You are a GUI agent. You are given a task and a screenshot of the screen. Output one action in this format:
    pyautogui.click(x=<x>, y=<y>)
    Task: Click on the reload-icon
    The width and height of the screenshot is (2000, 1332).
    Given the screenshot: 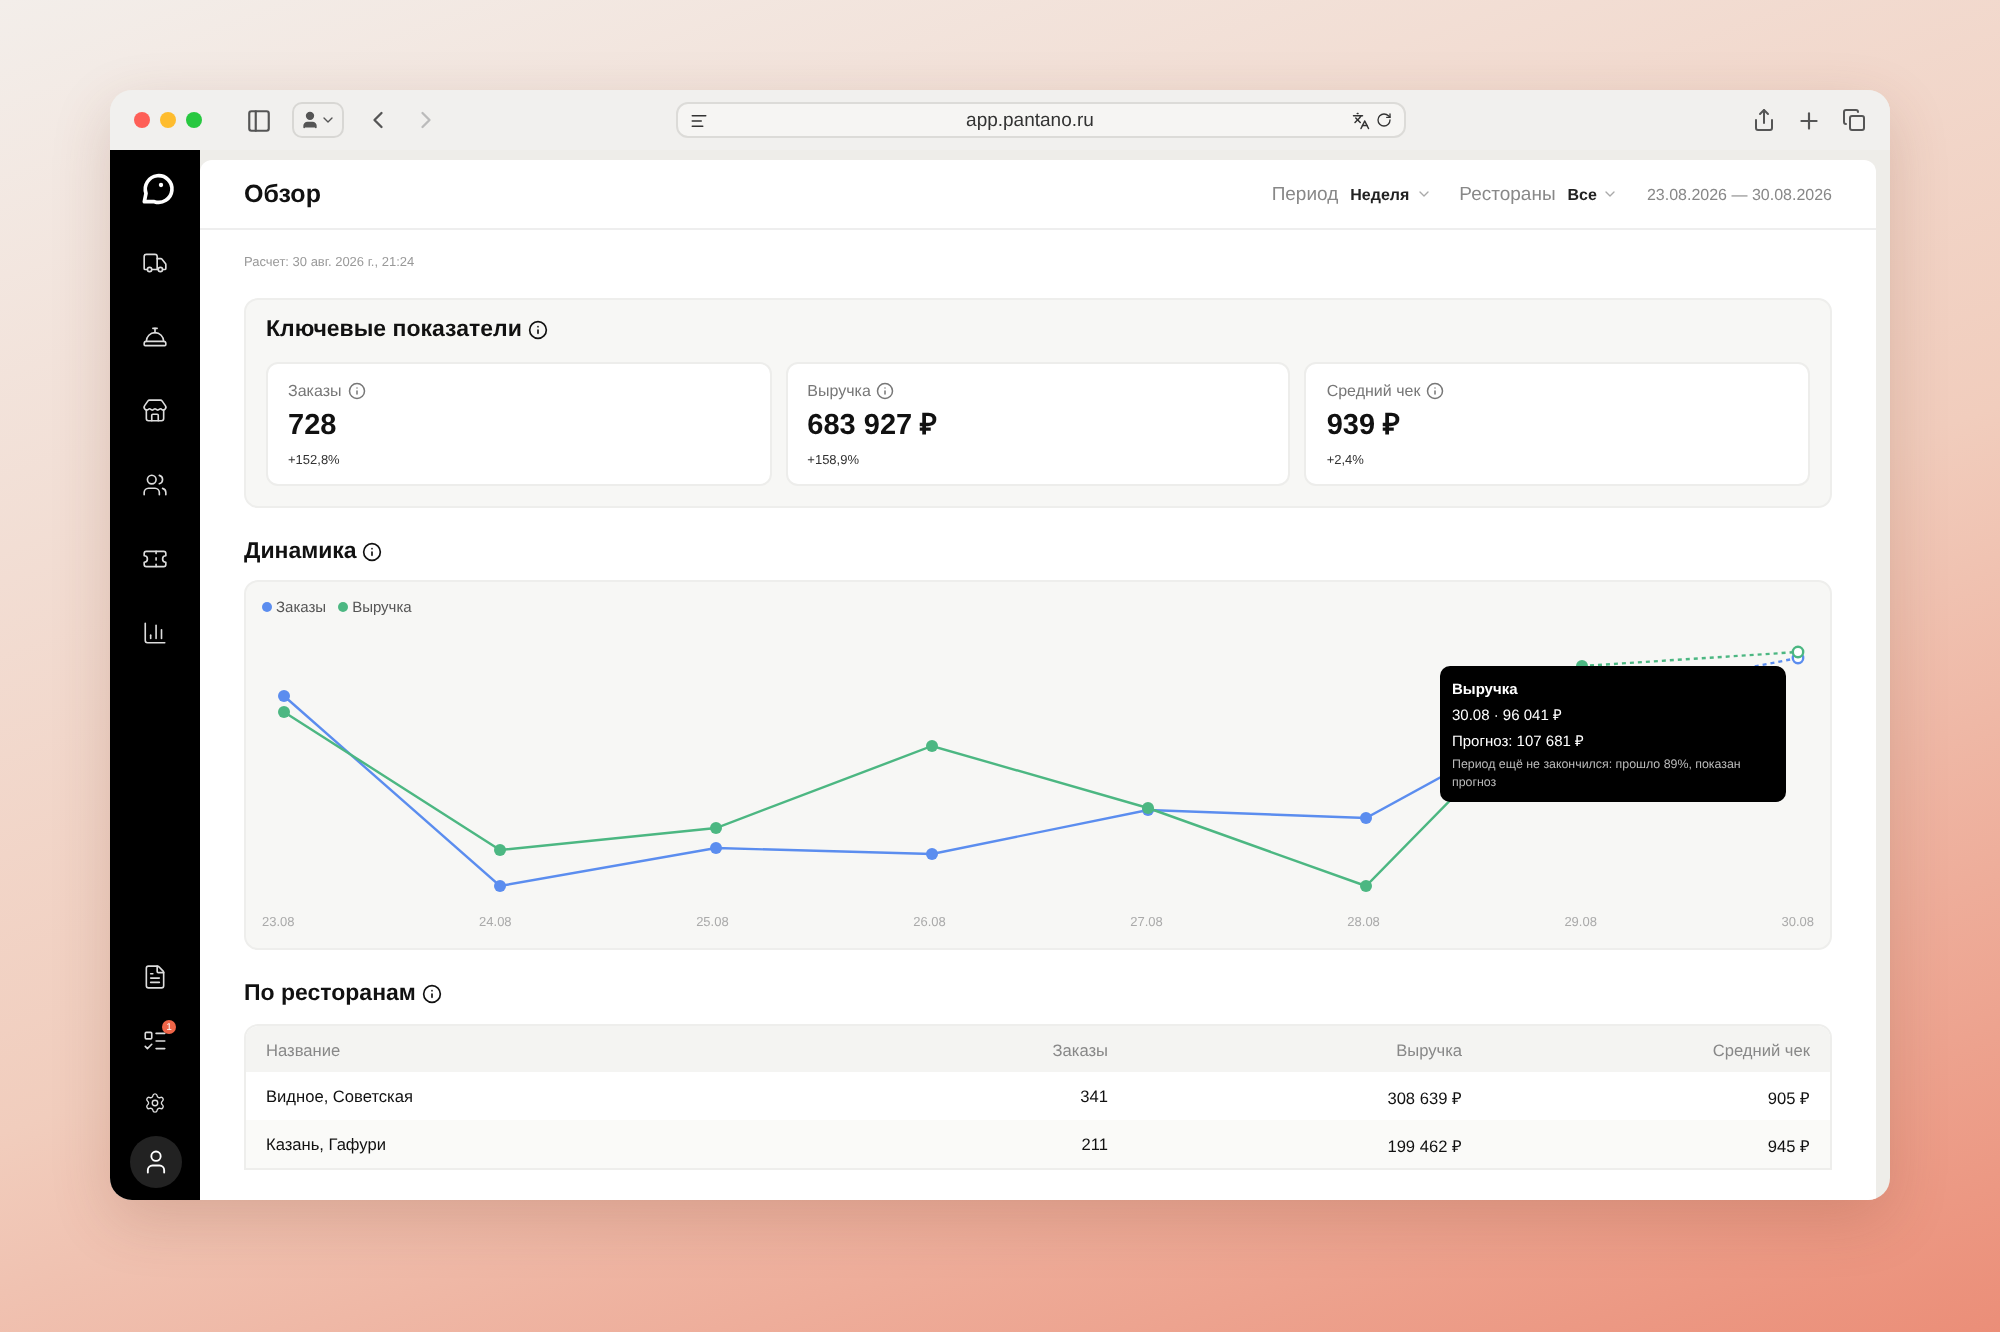 What is the action you would take?
    pyautogui.click(x=1384, y=120)
    